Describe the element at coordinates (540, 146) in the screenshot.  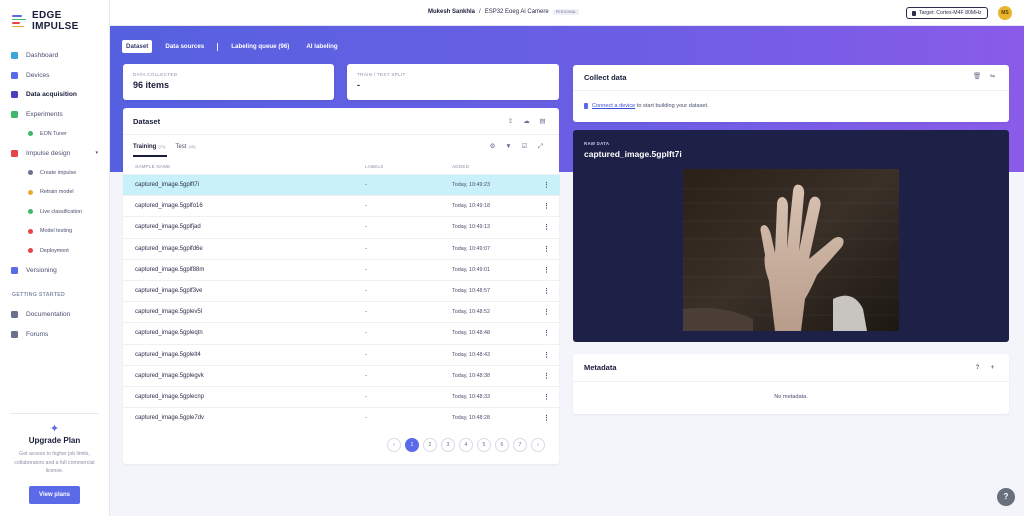
I see `expand-icon: ⤢` at that location.